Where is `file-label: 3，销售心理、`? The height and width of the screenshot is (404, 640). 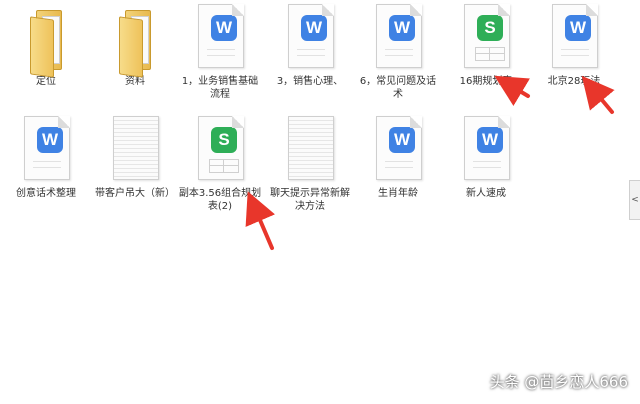
file-label: 3，销售心理、 is located at coordinates (310, 81).